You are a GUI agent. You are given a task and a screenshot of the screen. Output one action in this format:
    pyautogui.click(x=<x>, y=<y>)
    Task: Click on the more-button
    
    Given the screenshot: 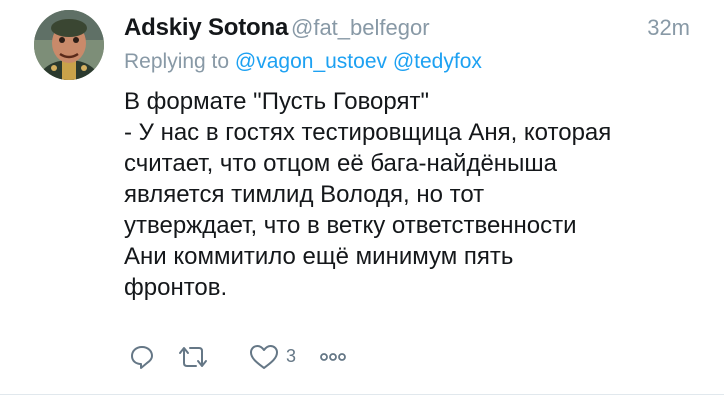 What is the action you would take?
    pyautogui.click(x=333, y=357)
    